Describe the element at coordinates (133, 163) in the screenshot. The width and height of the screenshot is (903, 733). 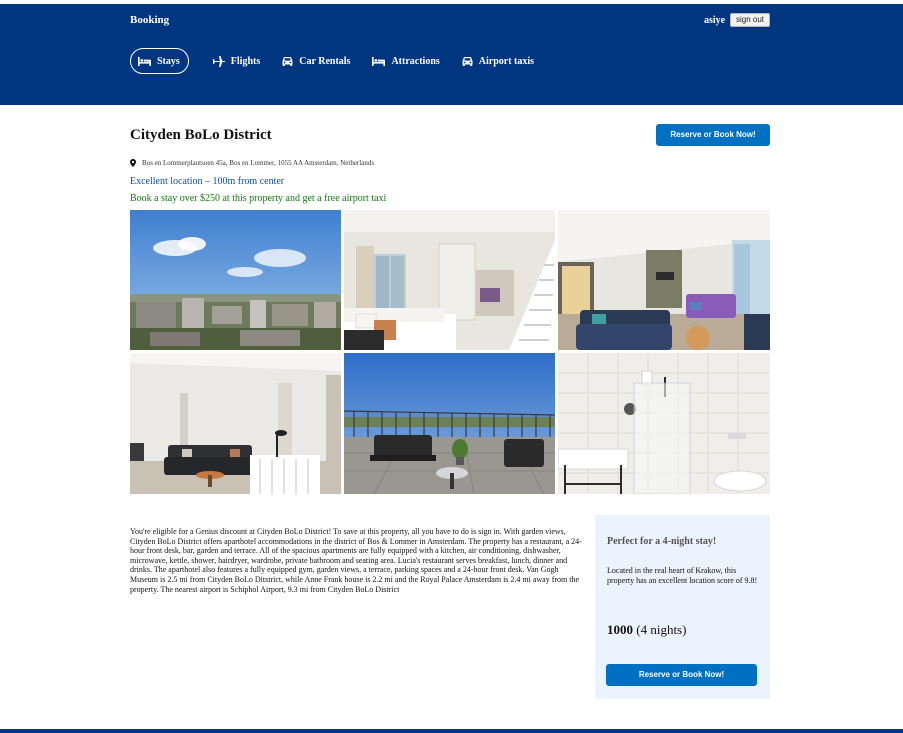
I see `map-pin-icon` at that location.